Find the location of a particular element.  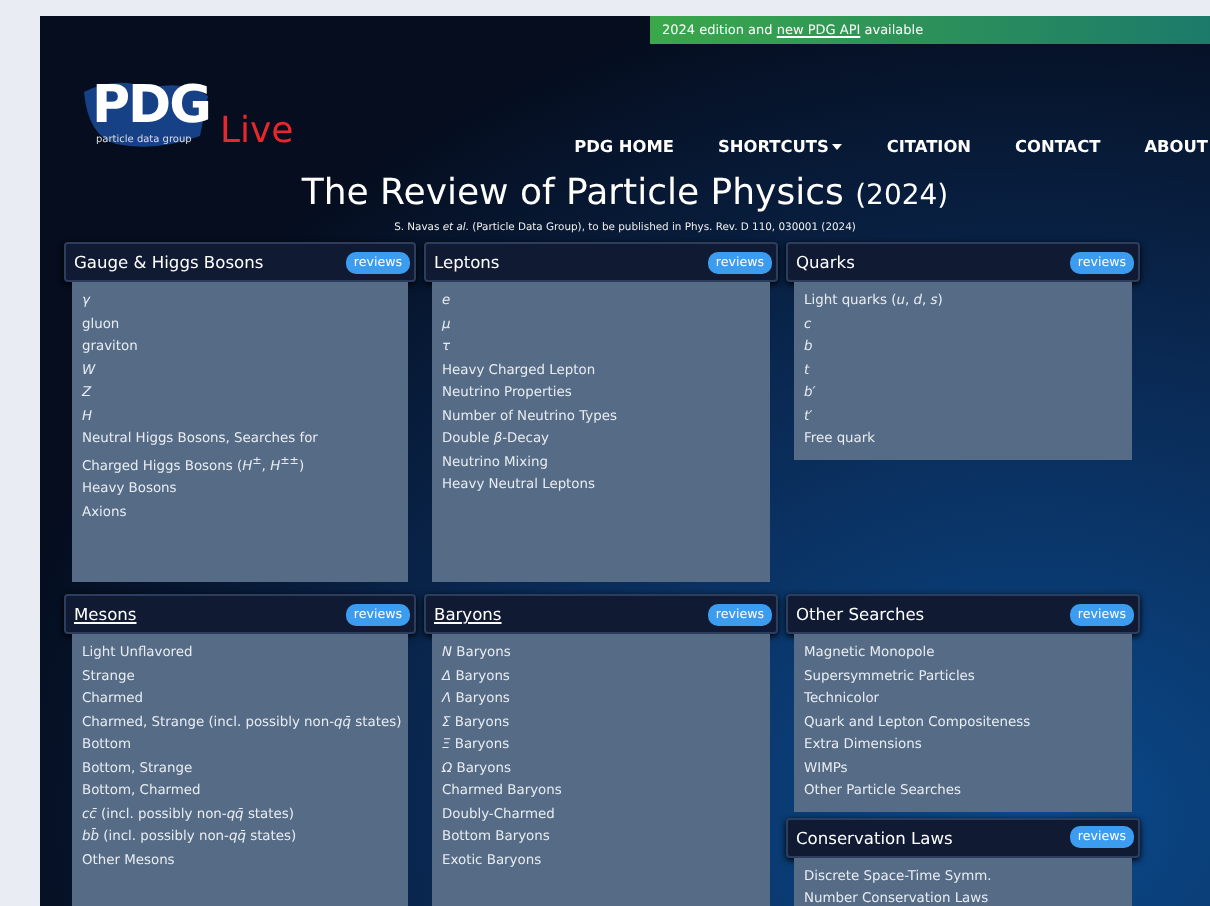

nav-link: PDG HOME is located at coordinates (624, 146).